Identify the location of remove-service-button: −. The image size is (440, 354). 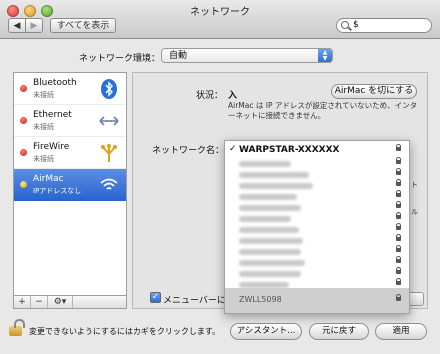
(39, 302).